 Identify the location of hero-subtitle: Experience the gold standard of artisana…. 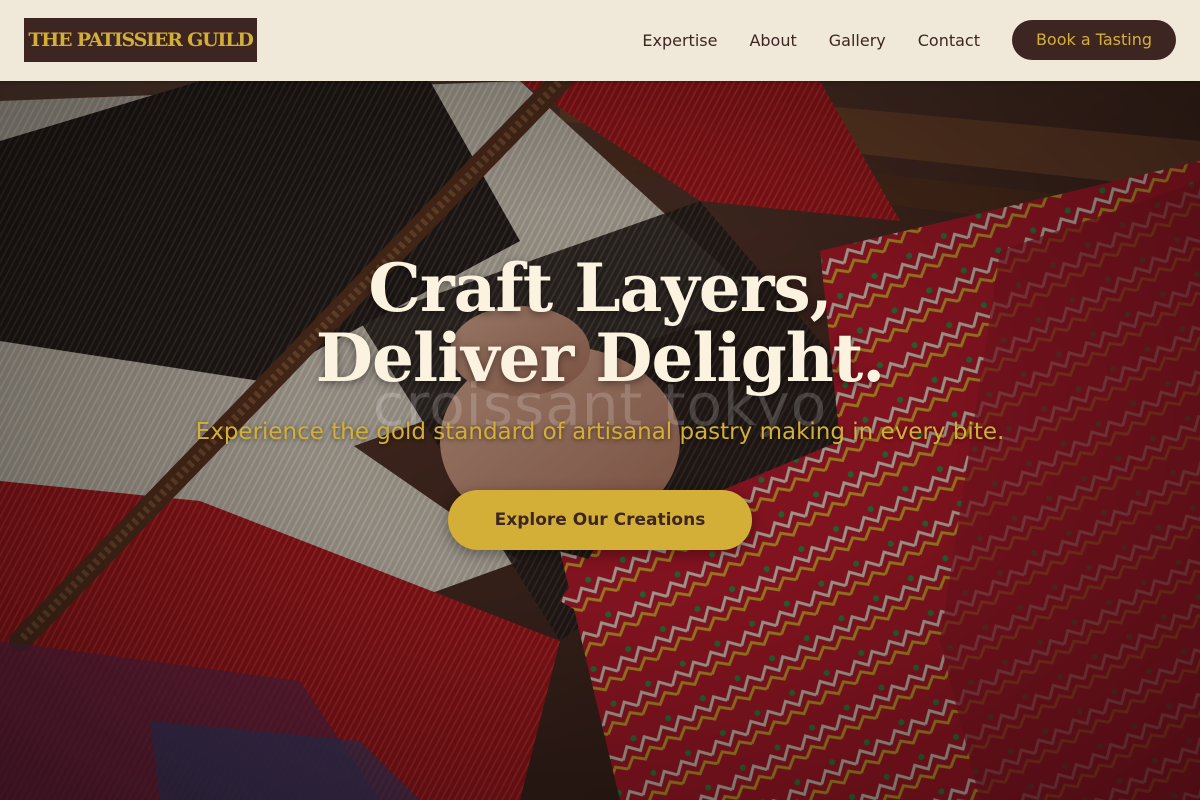
(600, 432).